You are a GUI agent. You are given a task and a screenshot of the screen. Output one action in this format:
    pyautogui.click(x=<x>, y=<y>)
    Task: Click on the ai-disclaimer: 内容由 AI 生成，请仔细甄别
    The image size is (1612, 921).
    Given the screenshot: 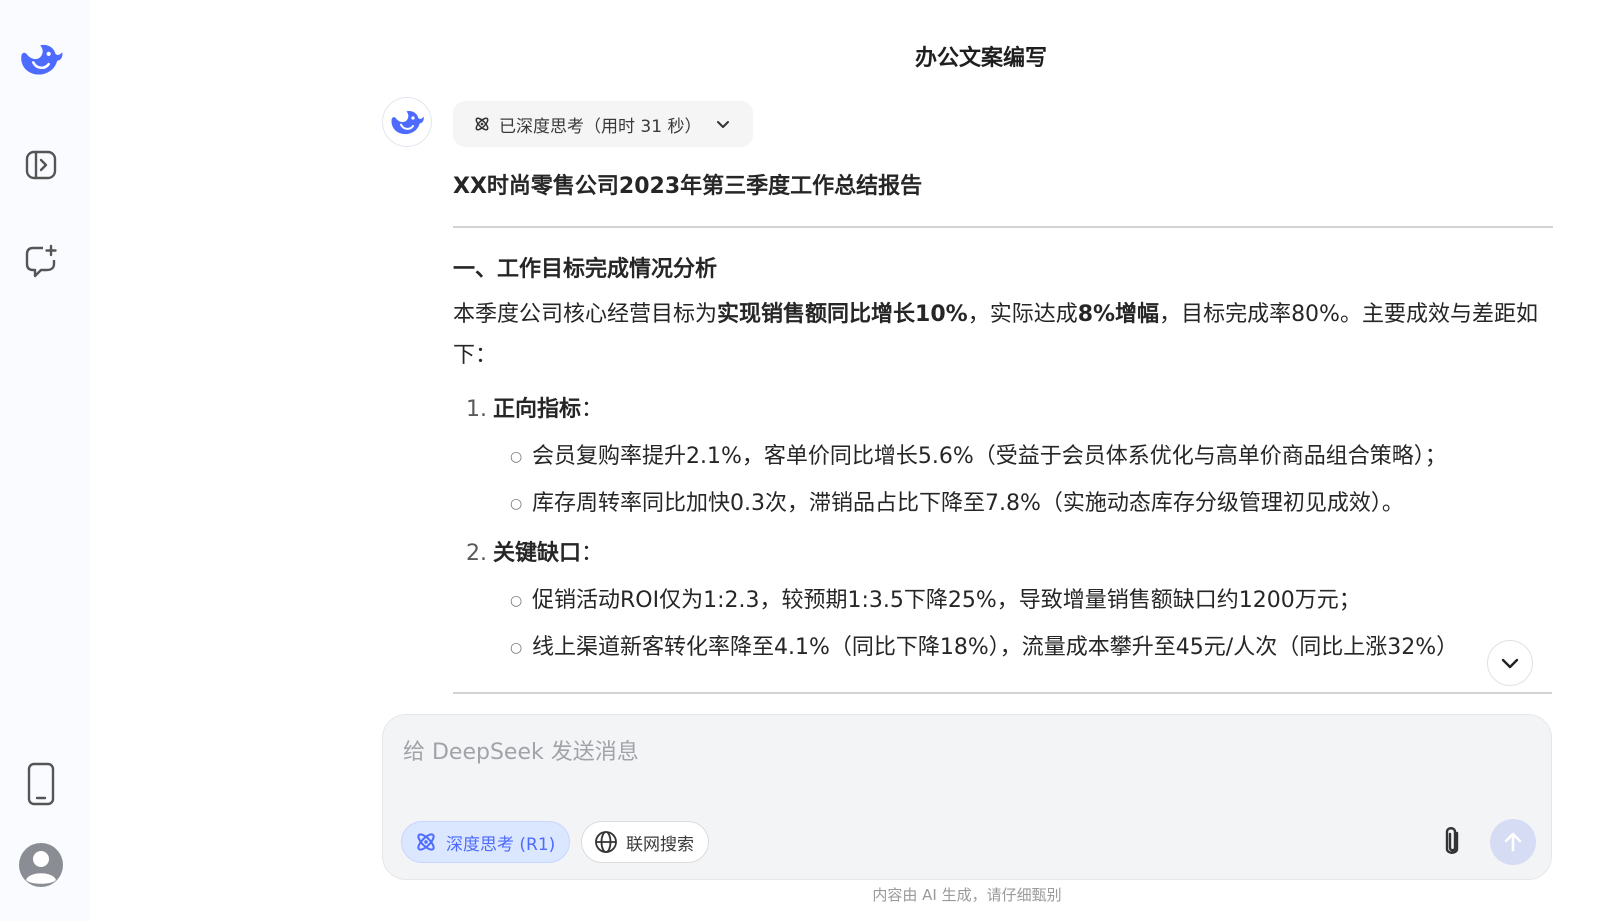 What is the action you would take?
    pyautogui.click(x=967, y=895)
    